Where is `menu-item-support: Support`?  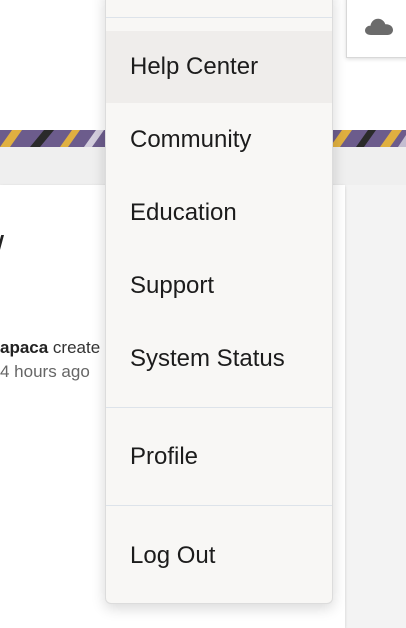 menu-item-support: Support is located at coordinates (219, 286).